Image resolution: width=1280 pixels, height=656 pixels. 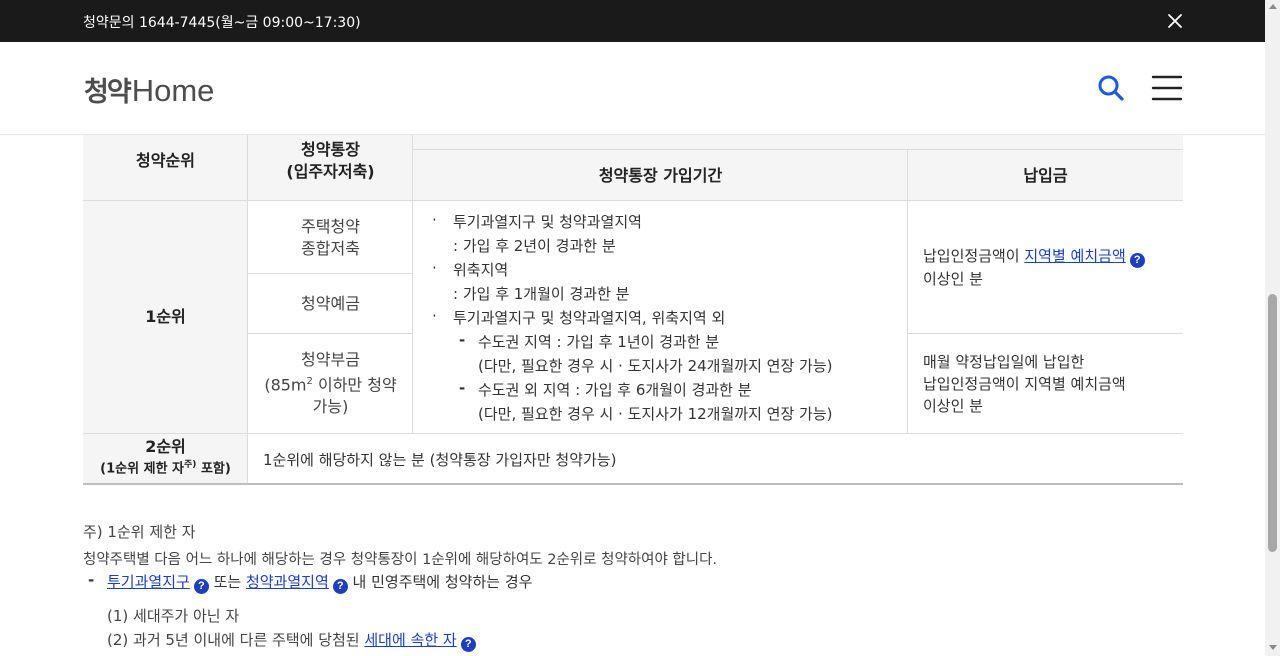 I want to click on td-account-installment: 청약부금 (85m2 이하만 청약 가능), so click(x=330, y=383).